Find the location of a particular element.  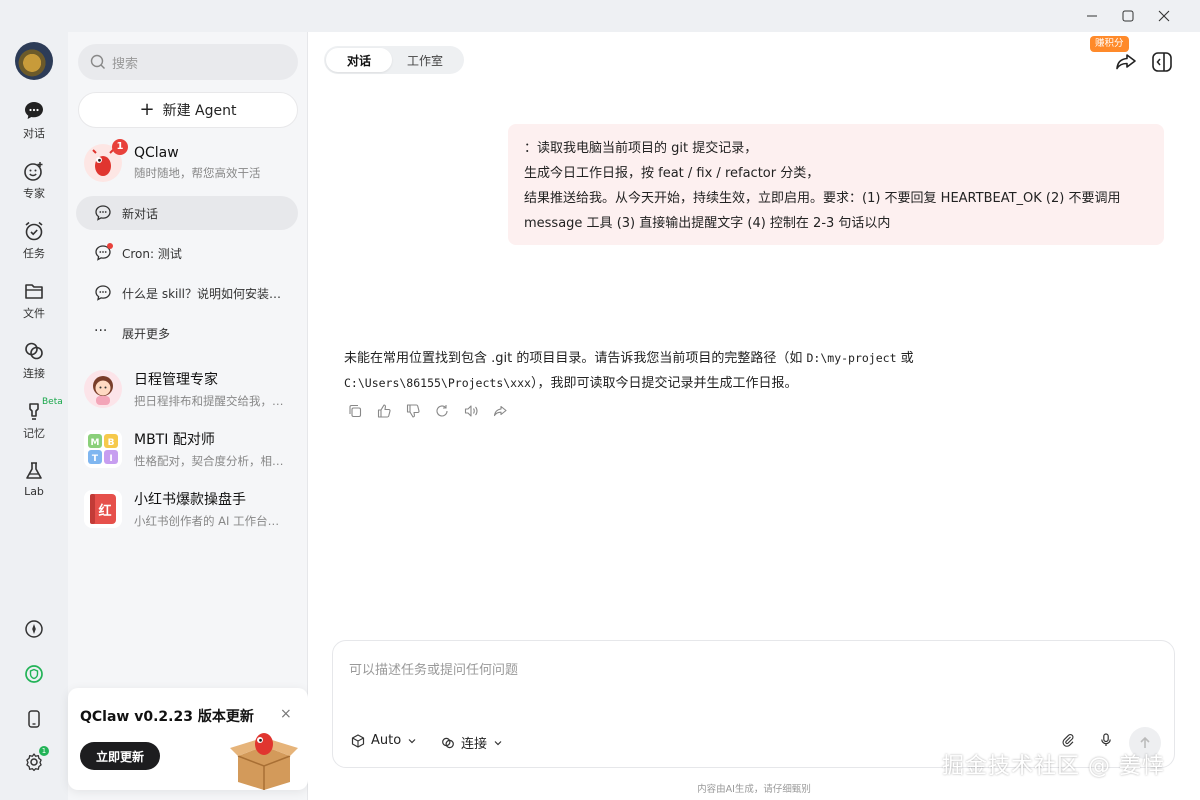

conversation-title: Cron: 测试 is located at coordinates (152, 253).